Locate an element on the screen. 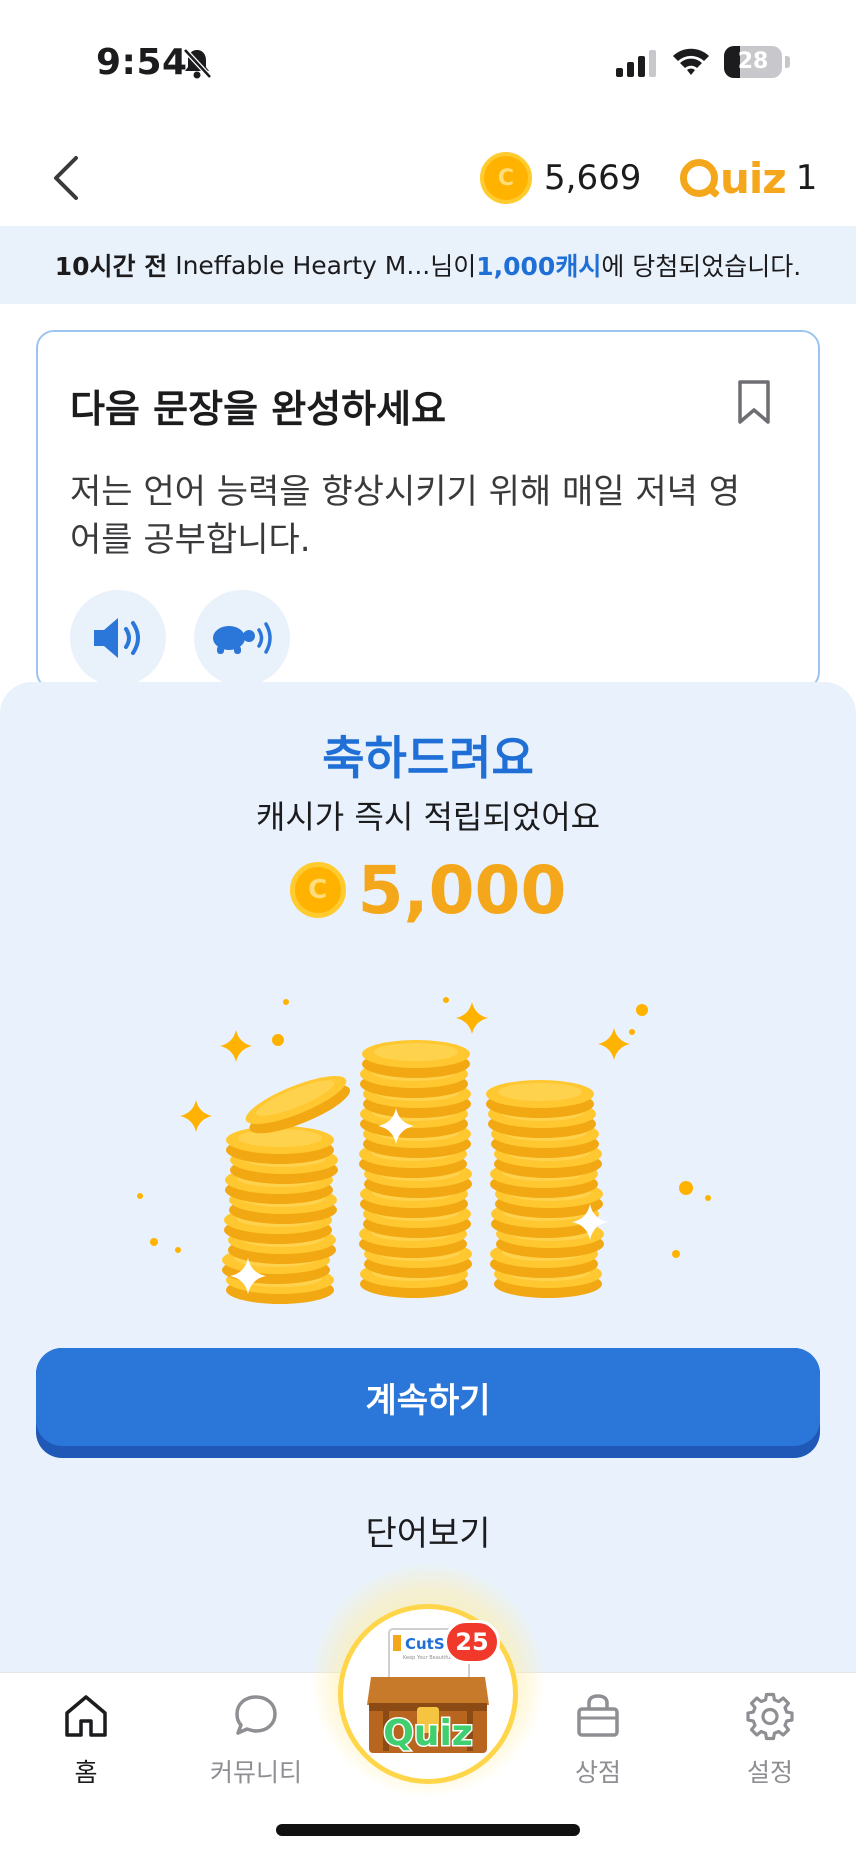 The width and height of the screenshot is (856, 1856). battery-level: 28 is located at coordinates (753, 61).